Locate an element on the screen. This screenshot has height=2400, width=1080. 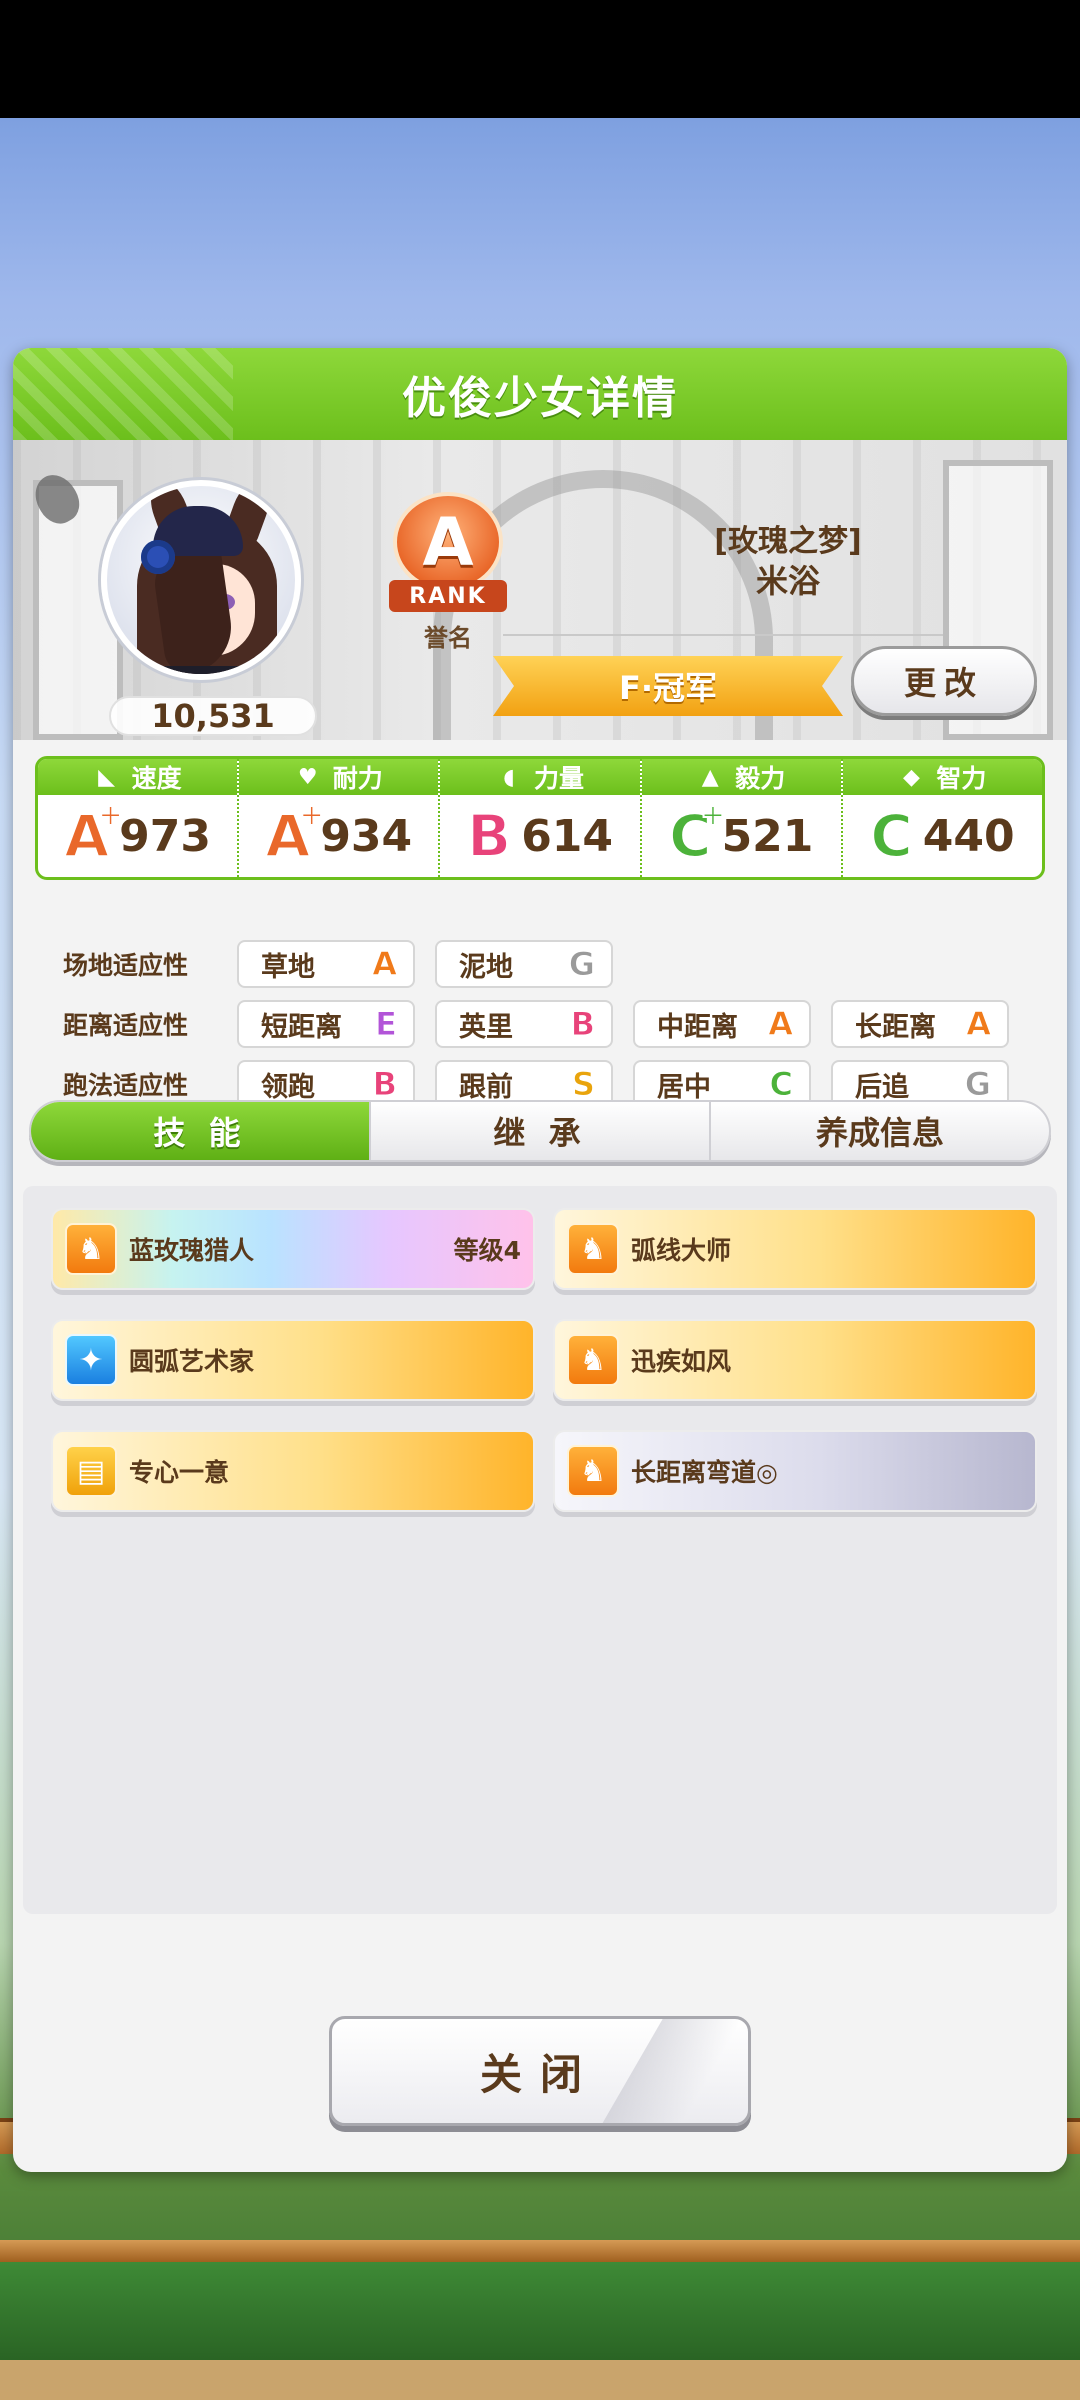
track-rail-lower is located at coordinates (540, 2251).